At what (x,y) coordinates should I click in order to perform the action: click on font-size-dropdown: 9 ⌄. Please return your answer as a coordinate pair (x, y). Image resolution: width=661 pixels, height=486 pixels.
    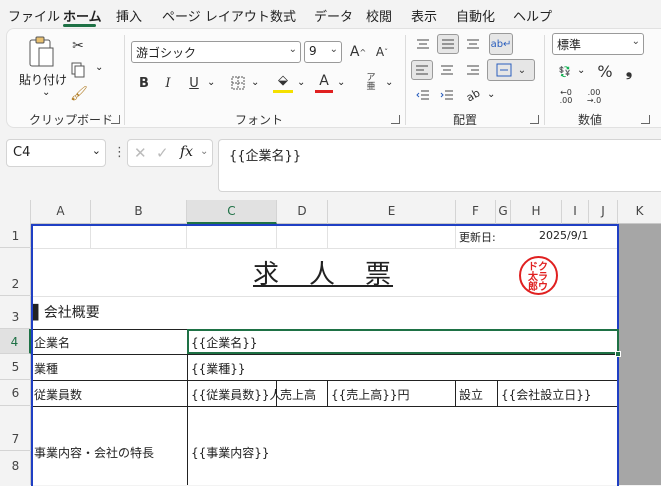
    Looking at the image, I should click on (323, 52).